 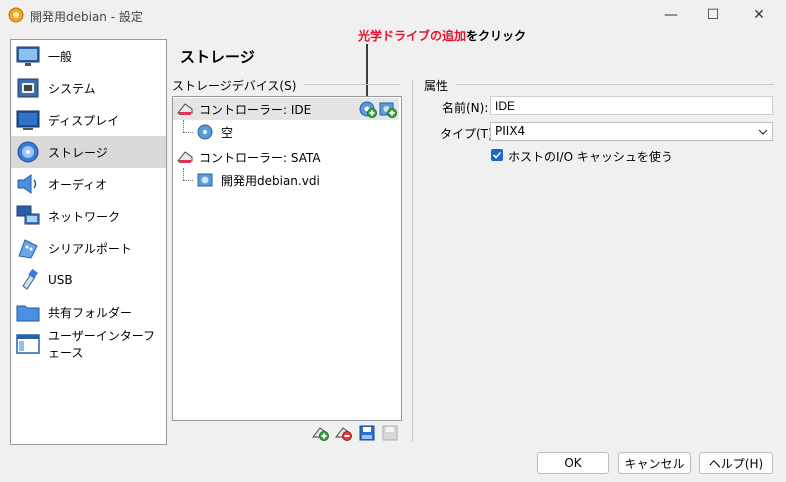 I want to click on system-icon, so click(x=28, y=88).